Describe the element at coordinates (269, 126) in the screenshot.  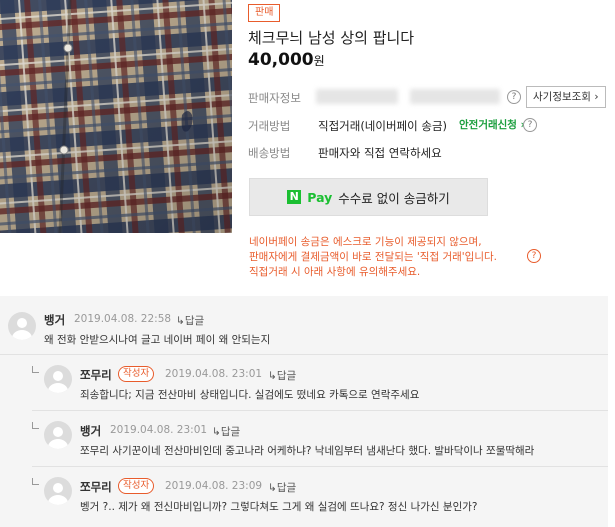
I see `trade-method-label: 거래방법` at that location.